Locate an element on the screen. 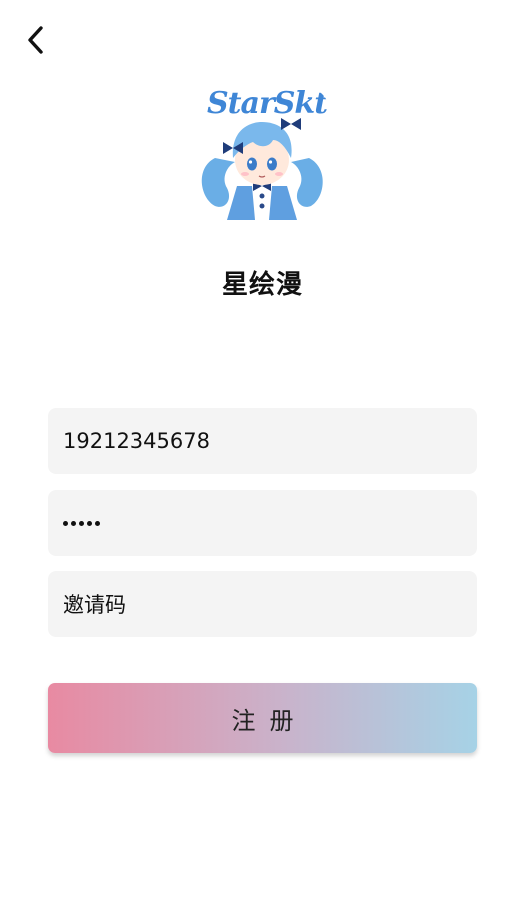 This screenshot has width=525, height=908. back-button is located at coordinates (36, 40).